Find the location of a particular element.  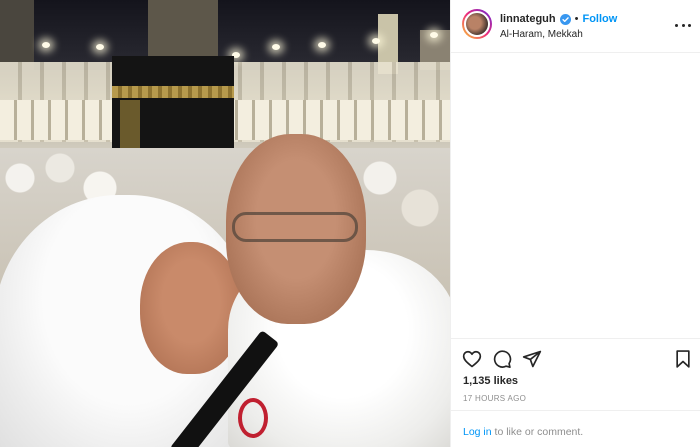

post-timestamp: 17 HOURS AGO is located at coordinates (494, 398).